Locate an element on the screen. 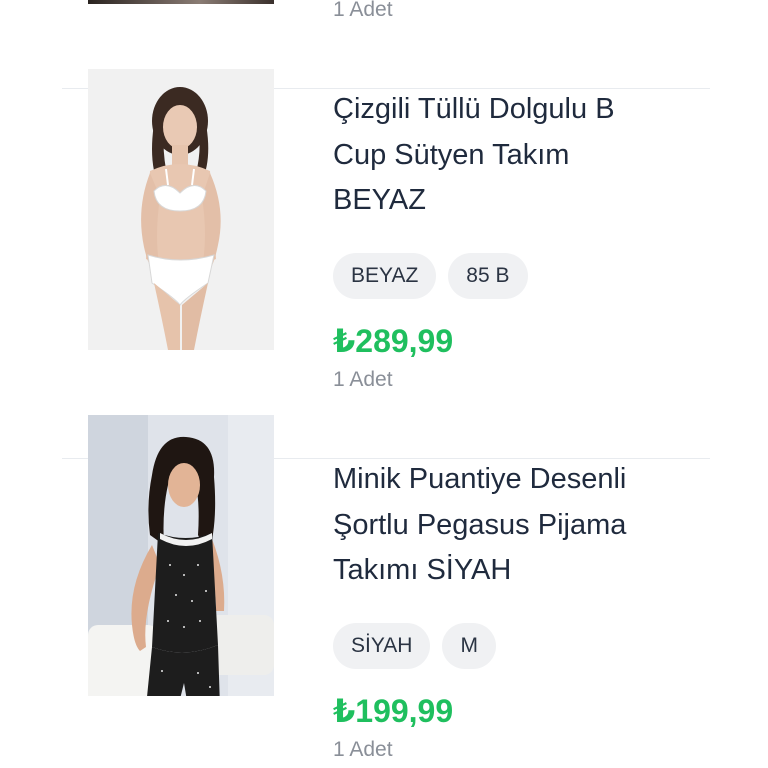  product-title-line: Cup Sütyen Takım is located at coordinates (451, 154).